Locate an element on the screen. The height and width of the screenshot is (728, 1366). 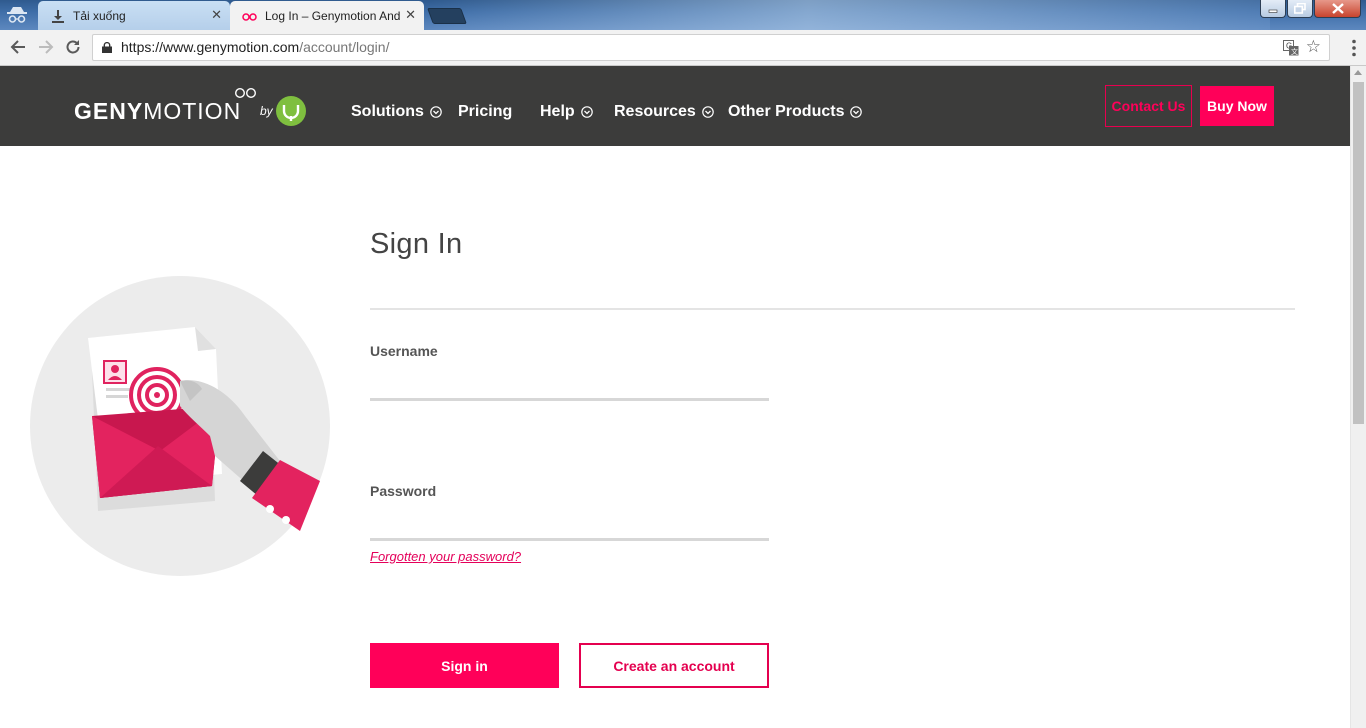
nav-other-products: Other Products is located at coordinates (795, 112).